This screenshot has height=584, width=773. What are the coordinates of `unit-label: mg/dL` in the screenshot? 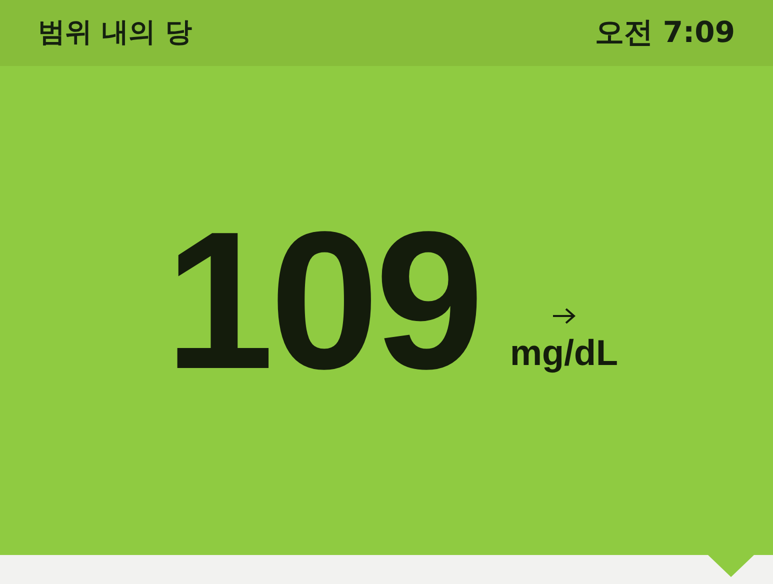 It's located at (564, 352).